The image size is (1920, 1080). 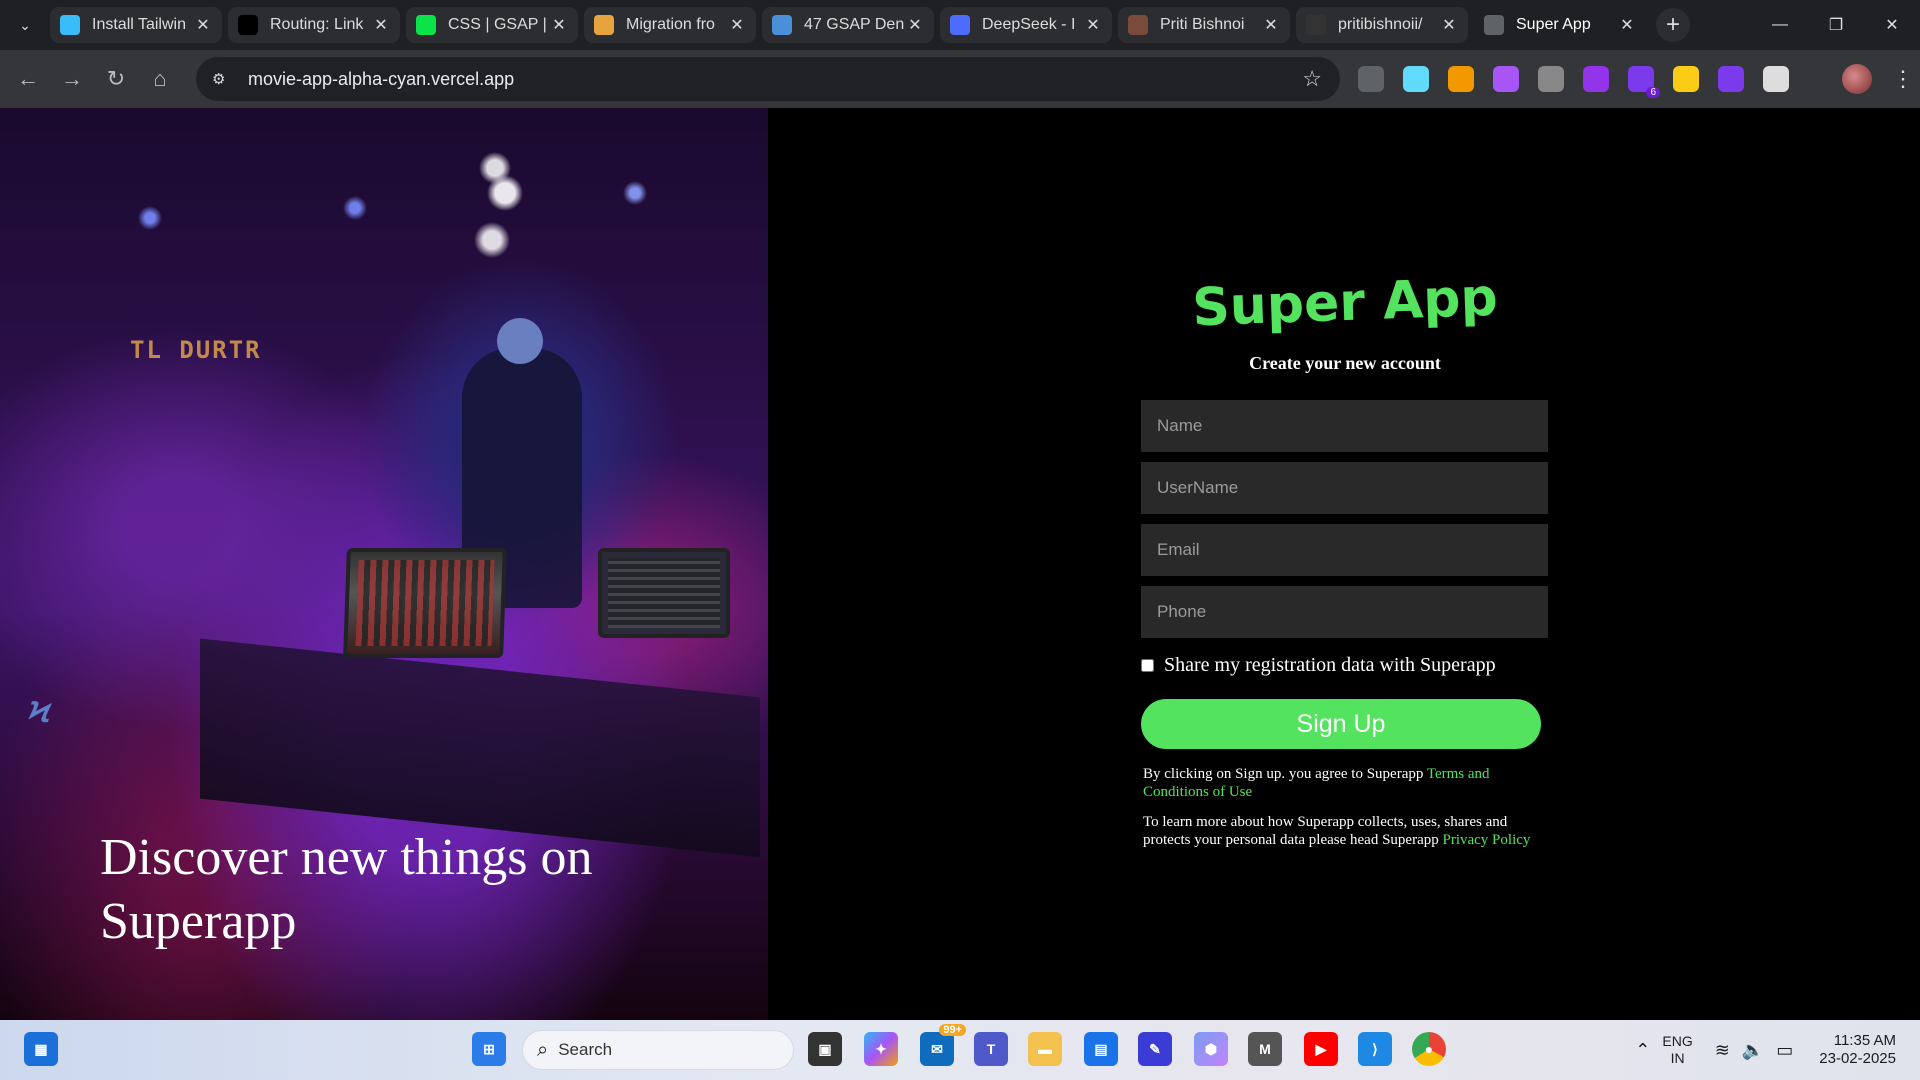 What do you see at coordinates (1857, 79) in the screenshot?
I see `profile-avatar` at bounding box center [1857, 79].